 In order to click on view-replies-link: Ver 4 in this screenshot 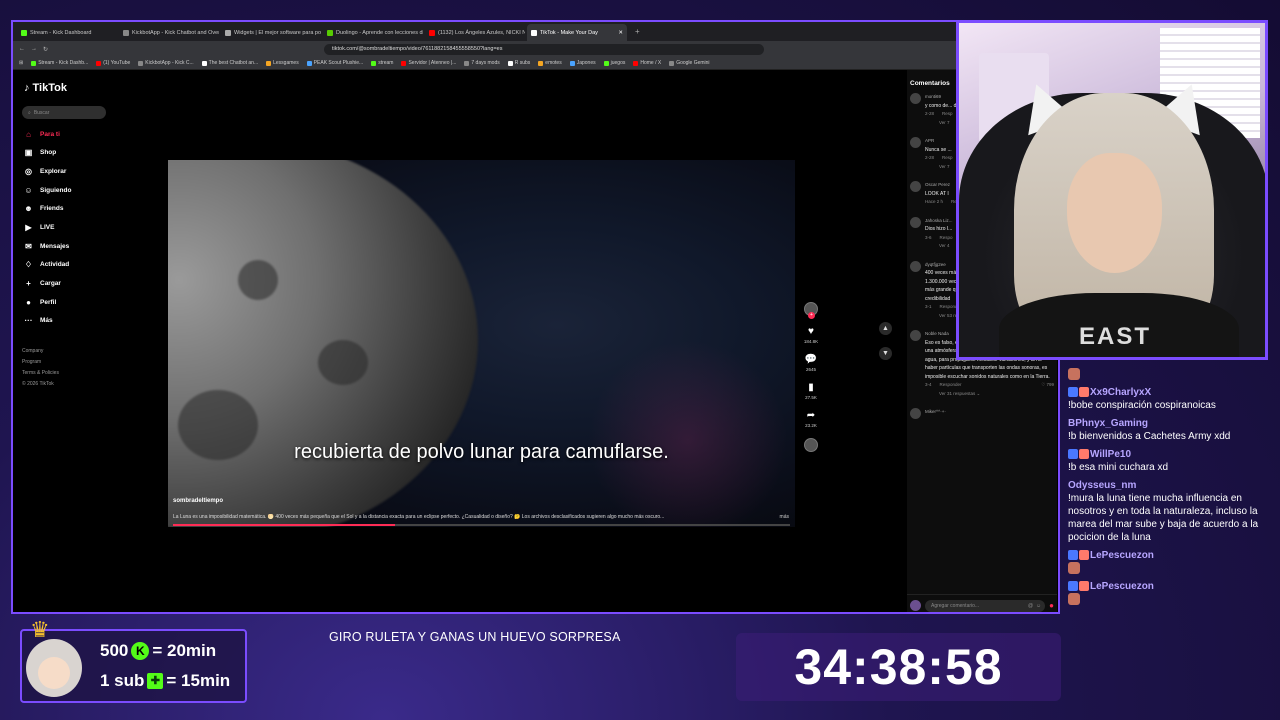, I will do `click(939, 246)`.